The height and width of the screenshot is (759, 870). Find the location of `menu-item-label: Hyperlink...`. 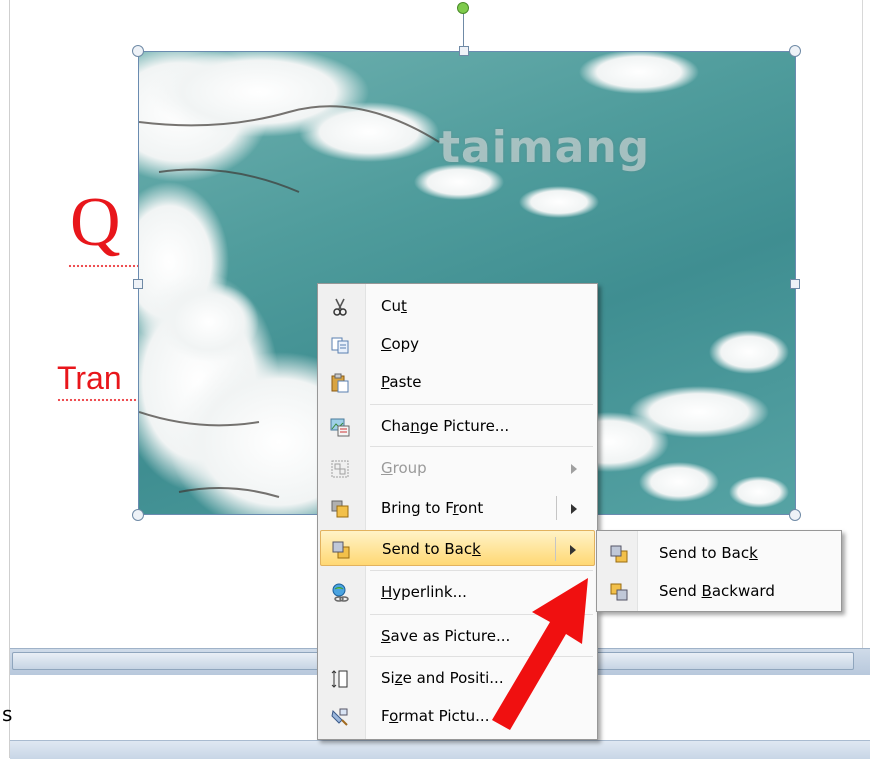

menu-item-label: Hyperlink... is located at coordinates (424, 592).